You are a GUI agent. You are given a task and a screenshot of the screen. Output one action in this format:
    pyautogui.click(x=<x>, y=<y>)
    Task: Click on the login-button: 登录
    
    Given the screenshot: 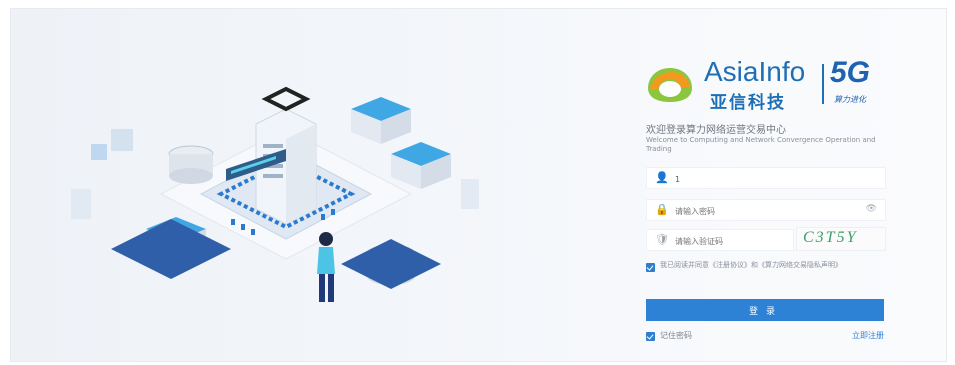 What is the action you would take?
    pyautogui.click(x=765, y=310)
    